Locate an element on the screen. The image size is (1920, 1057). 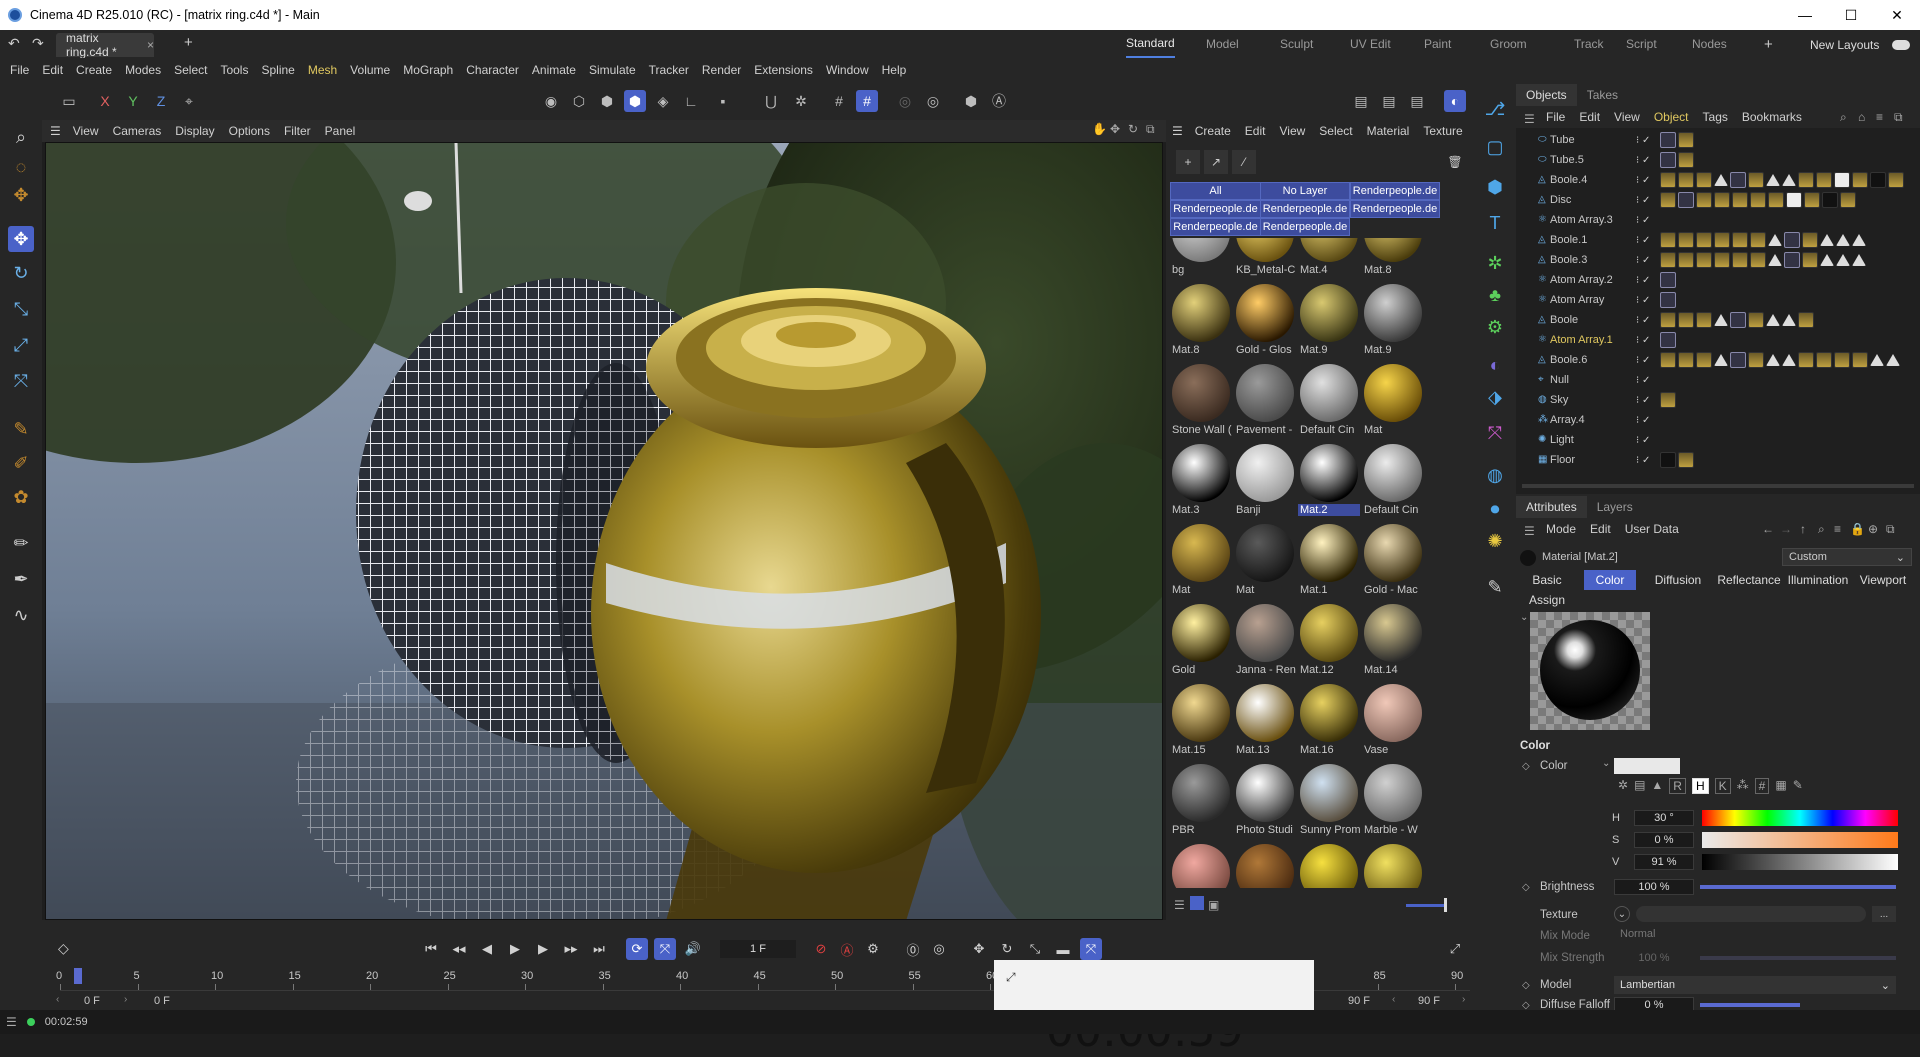
brightness-slider is located at coordinates (1798, 887).